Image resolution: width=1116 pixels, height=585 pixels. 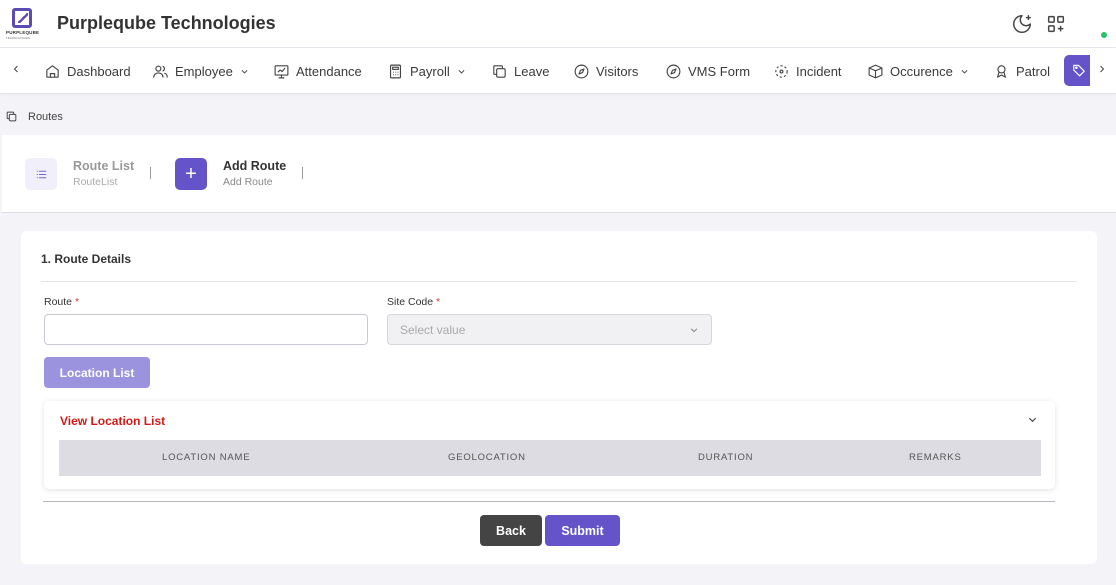 I want to click on location-list-button: Location List, so click(x=97, y=372).